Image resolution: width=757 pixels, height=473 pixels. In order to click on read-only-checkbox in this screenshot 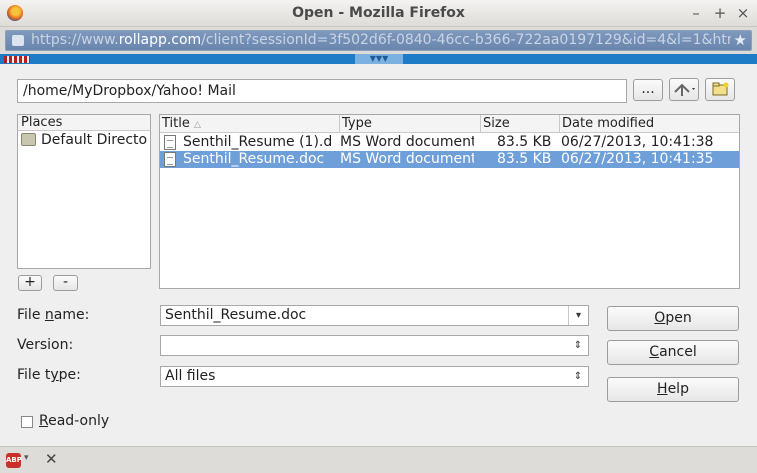, I will do `click(27, 422)`.